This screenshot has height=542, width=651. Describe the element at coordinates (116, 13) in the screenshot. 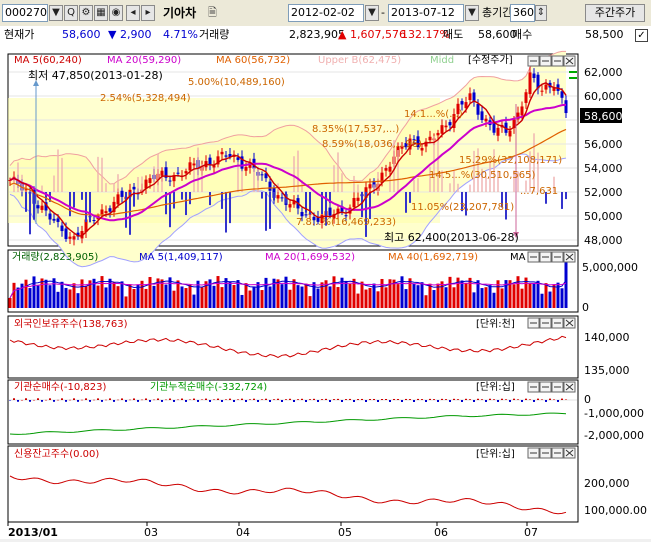

I see `eye-icon: ◉` at that location.